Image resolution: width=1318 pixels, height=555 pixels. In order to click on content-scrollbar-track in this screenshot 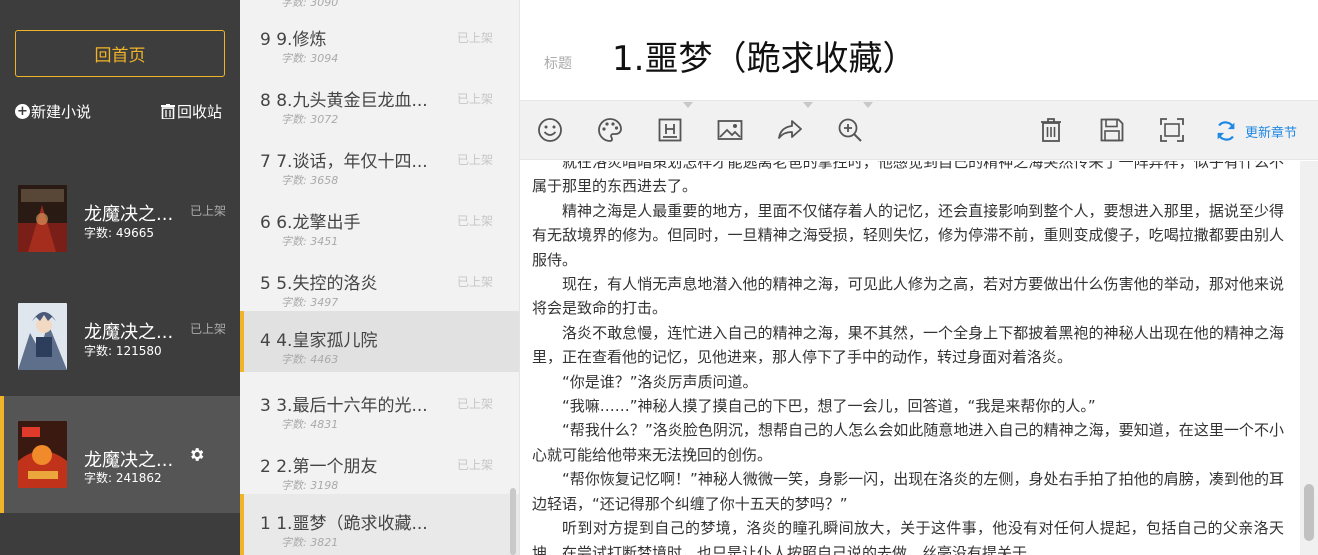, I will do `click(1309, 358)`.